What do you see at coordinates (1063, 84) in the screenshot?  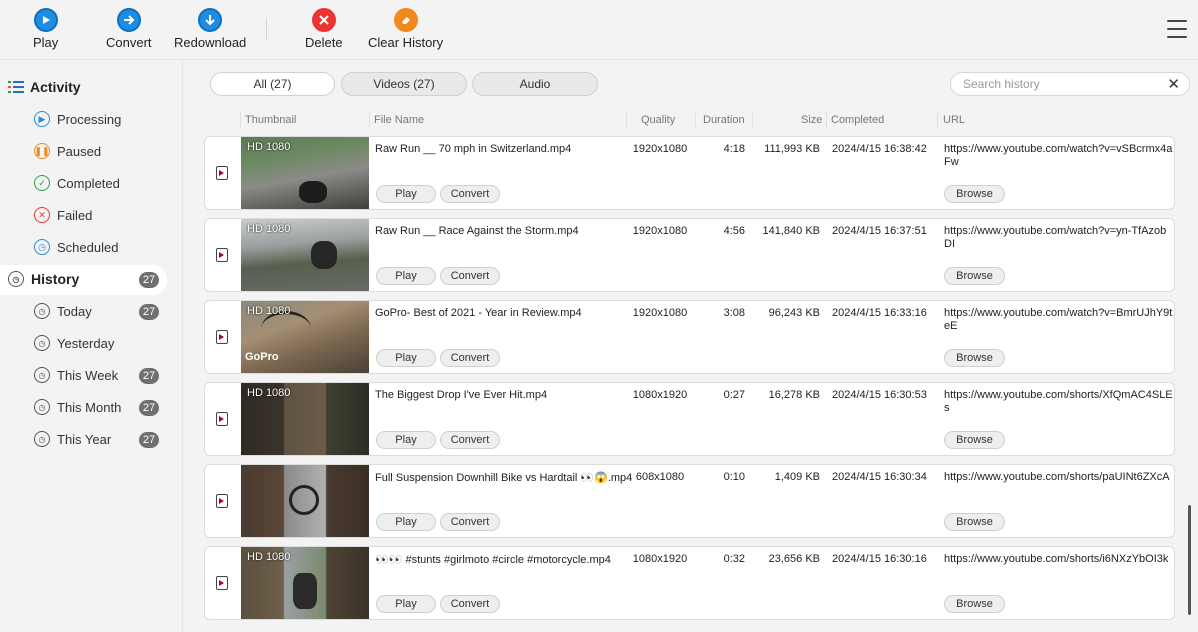 I see `search-input` at bounding box center [1063, 84].